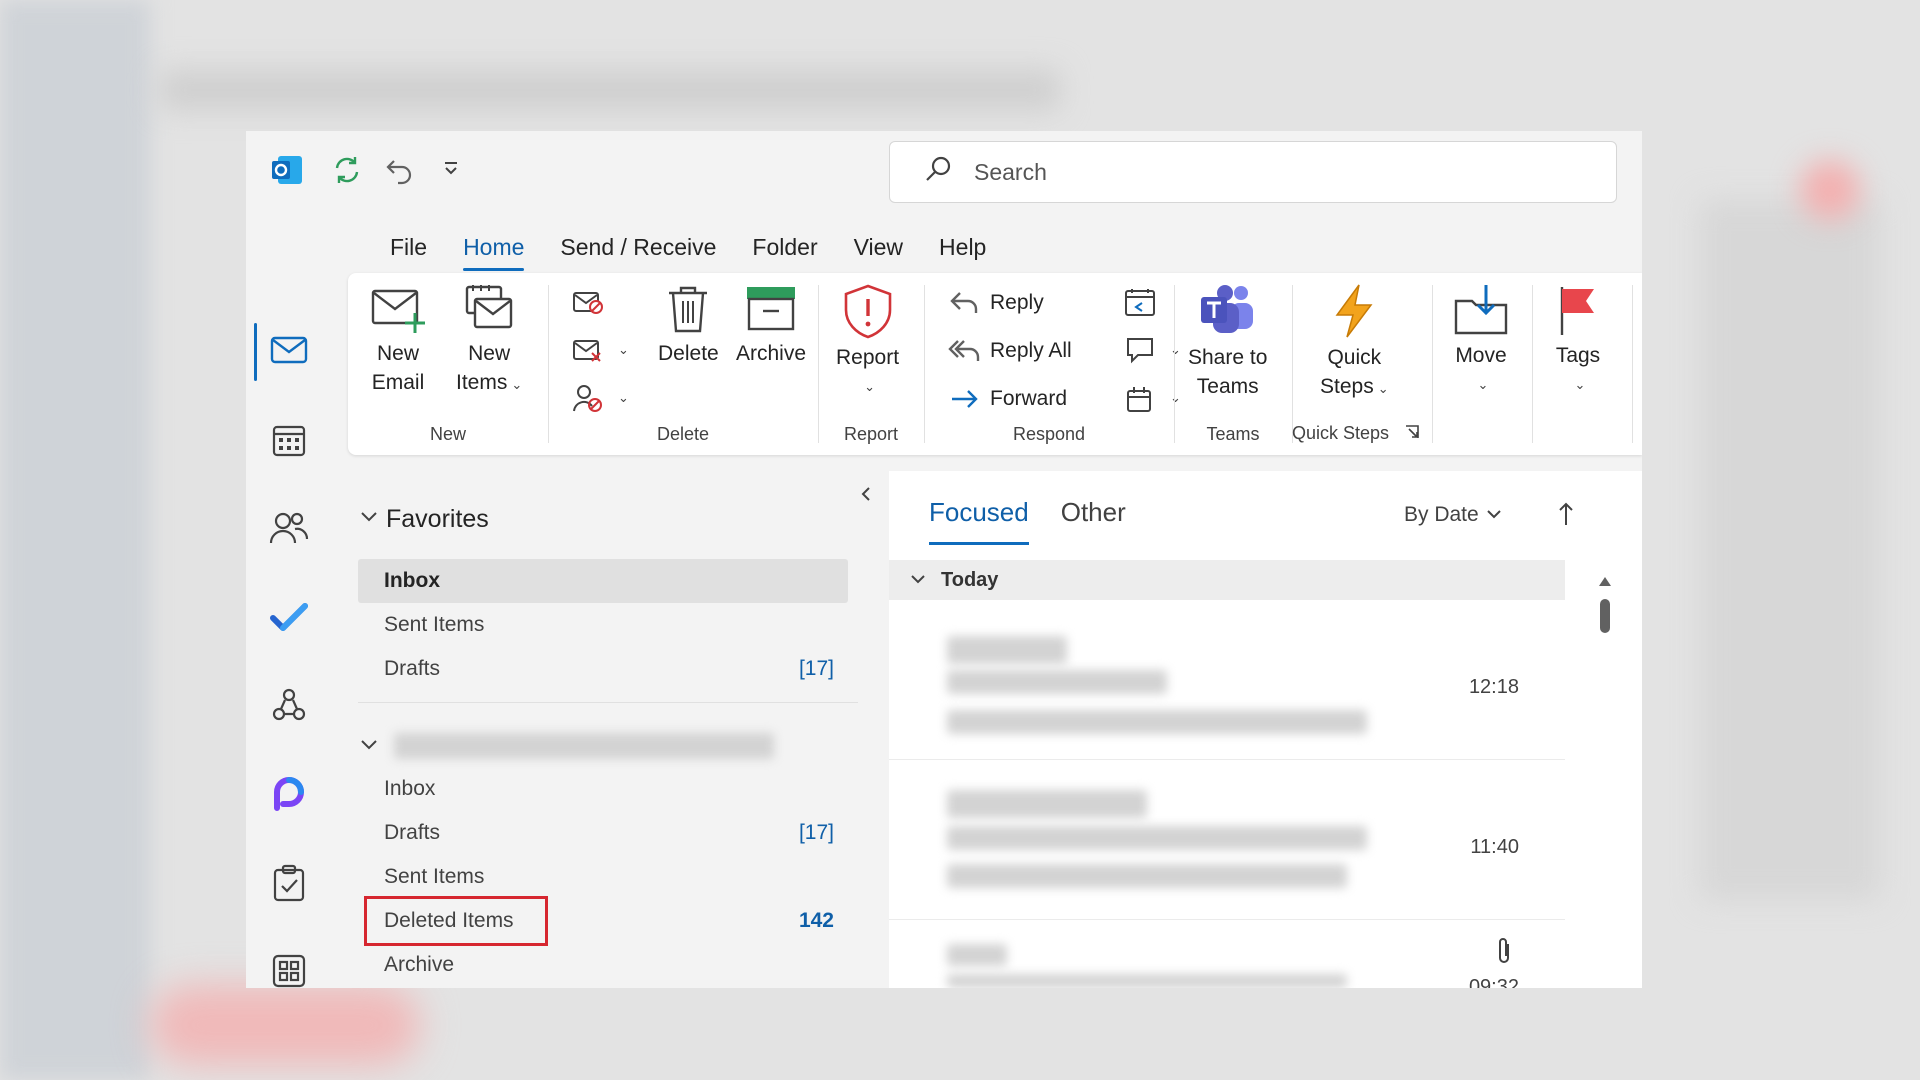  Describe the element at coordinates (1010, 351) in the screenshot. I see `reply-all-button: Reply All` at that location.